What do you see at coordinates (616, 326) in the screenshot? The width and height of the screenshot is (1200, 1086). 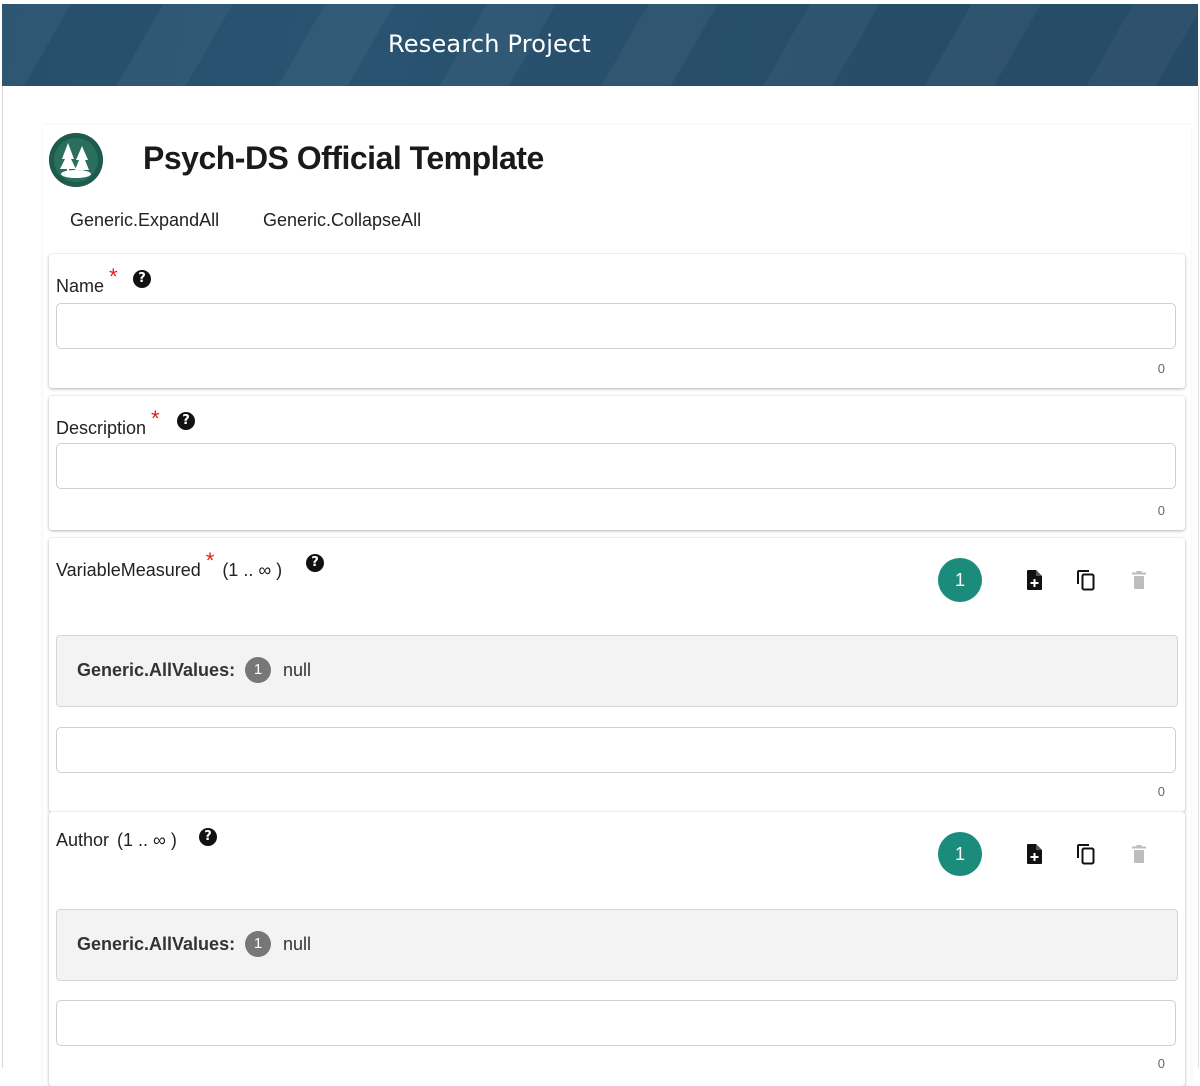 I see `name-input` at bounding box center [616, 326].